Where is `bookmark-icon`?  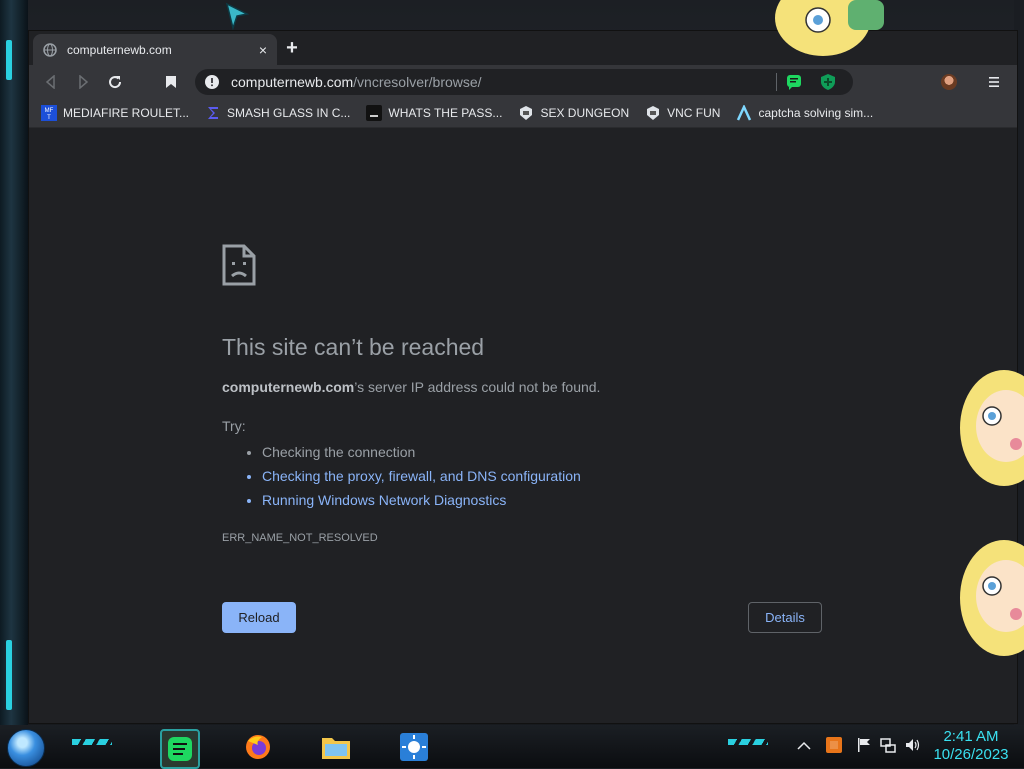 bookmark-icon is located at coordinates (171, 82).